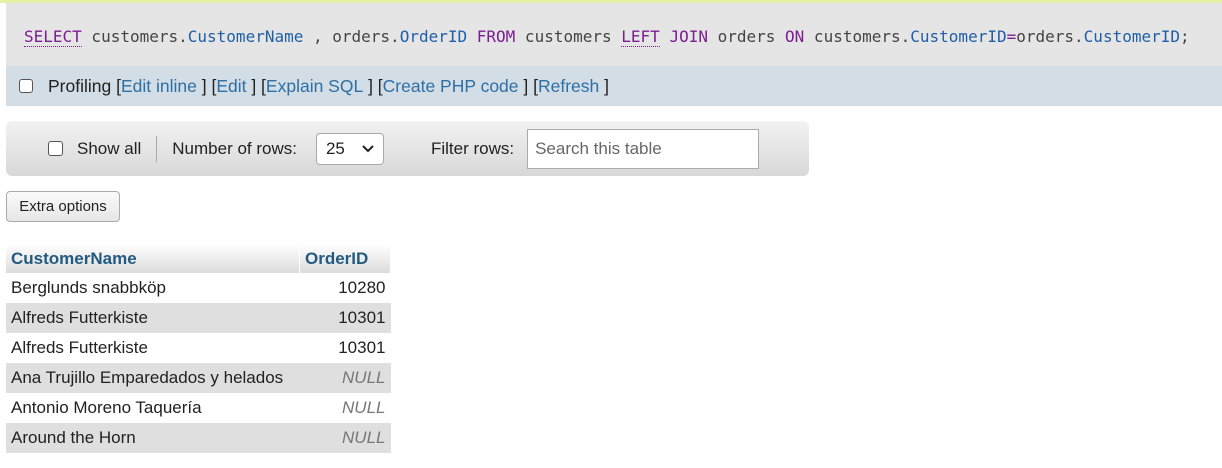 Image resolution: width=1222 pixels, height=468 pixels. Describe the element at coordinates (53, 37) in the screenshot. I see `sql-token: SELECT` at that location.